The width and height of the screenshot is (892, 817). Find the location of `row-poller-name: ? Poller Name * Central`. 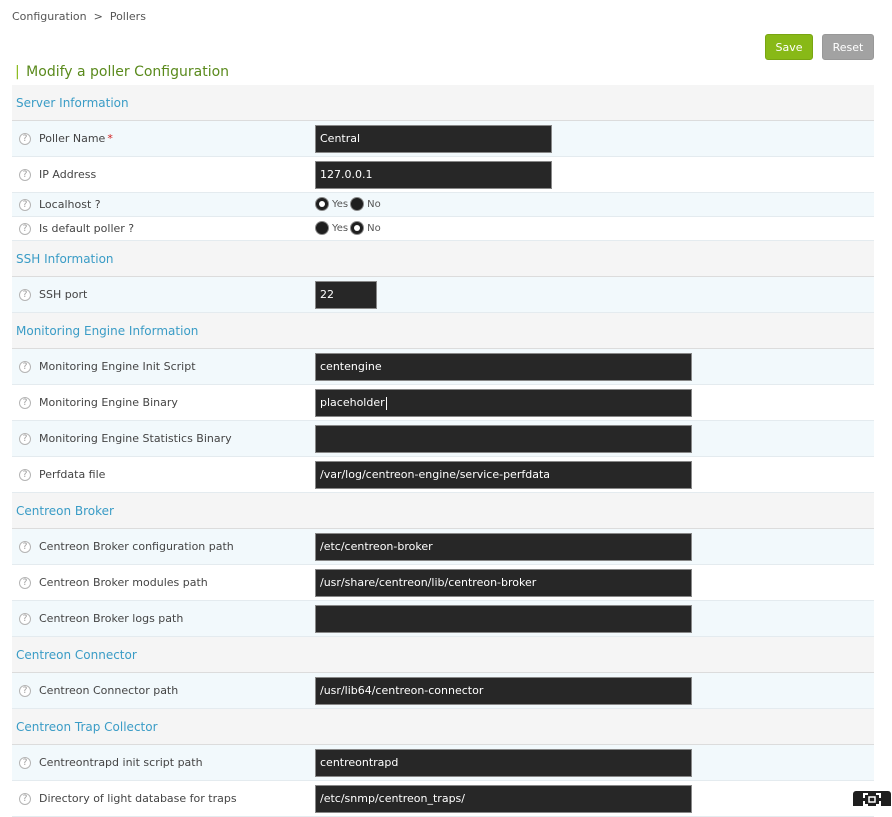

row-poller-name: ? Poller Name * Central is located at coordinates (443, 139).